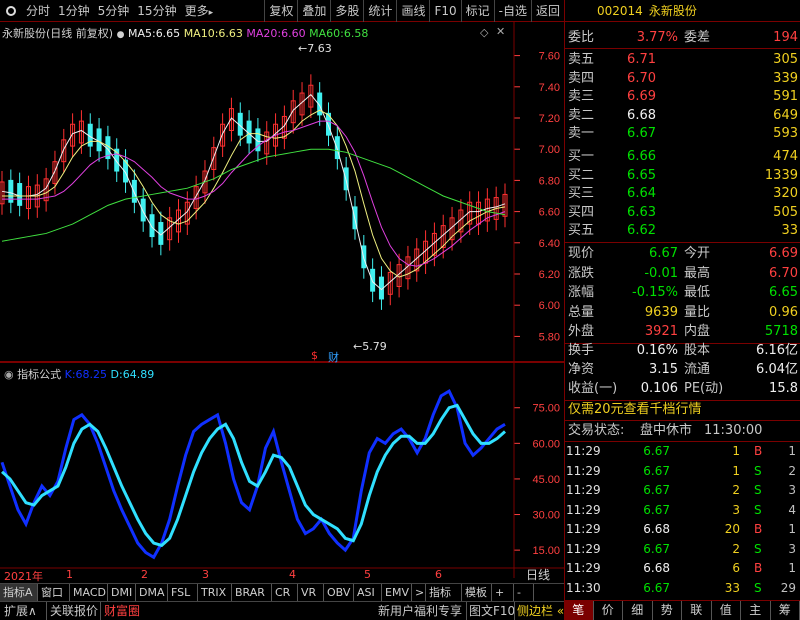  I want to click on stat-label: 最低, so click(697, 293).